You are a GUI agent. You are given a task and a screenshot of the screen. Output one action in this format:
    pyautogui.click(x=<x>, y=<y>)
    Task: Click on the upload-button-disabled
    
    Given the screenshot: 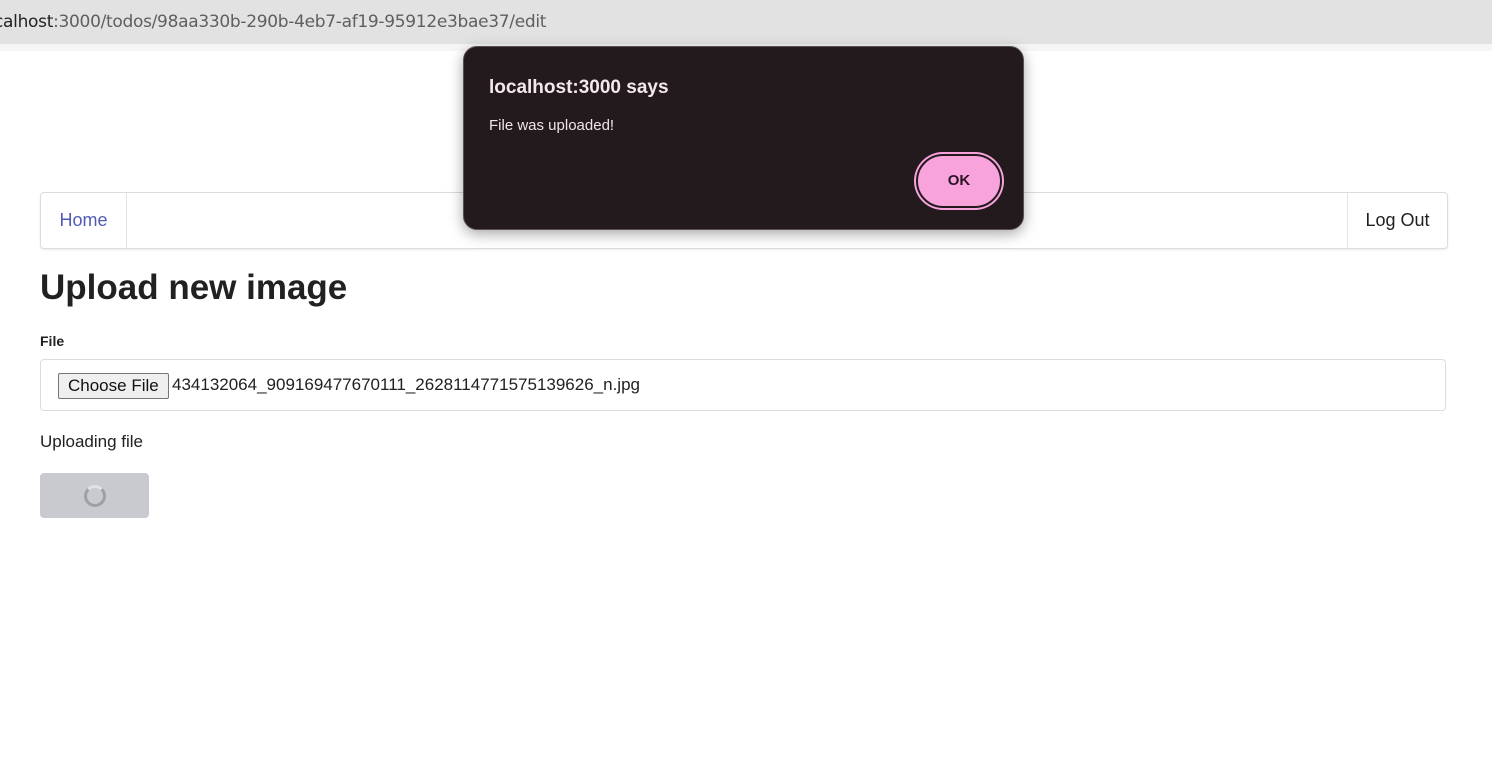 What is the action you would take?
    pyautogui.click(x=94, y=495)
    